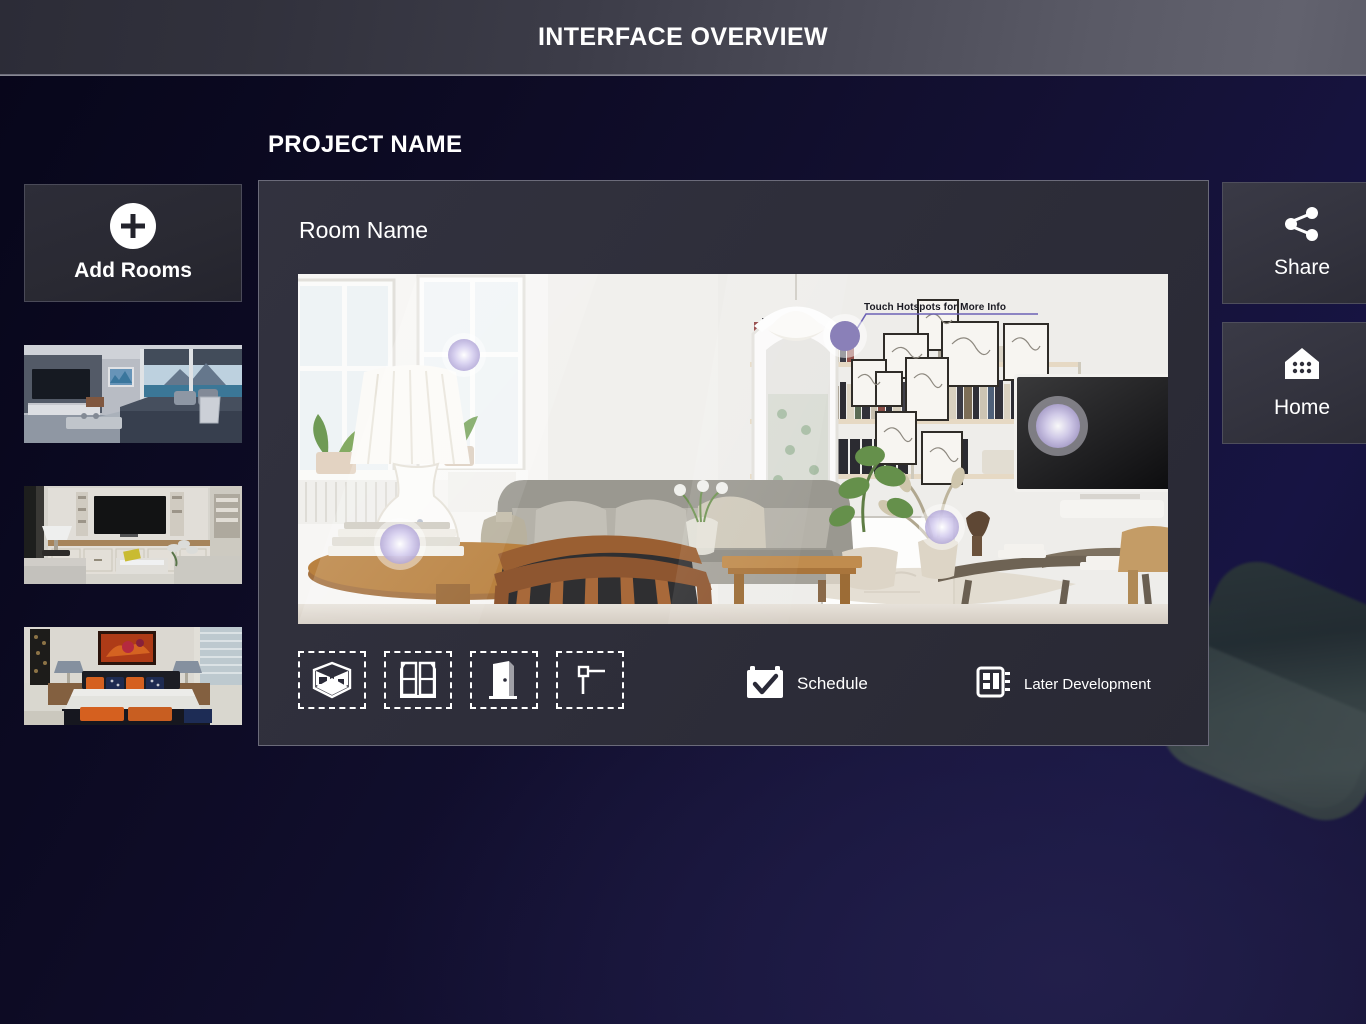 The image size is (1366, 1024). I want to click on share-button: Share, so click(1294, 243).